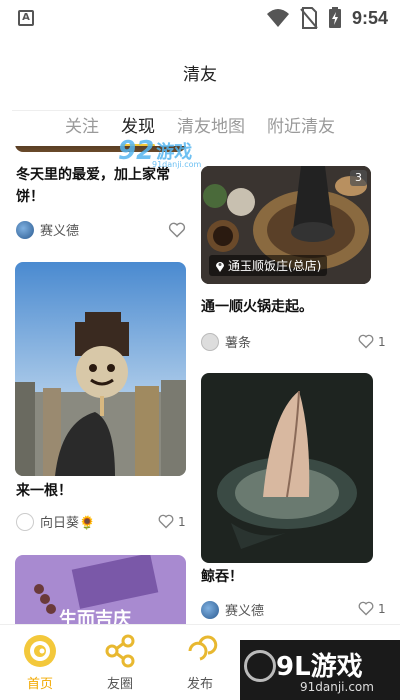  What do you see at coordinates (369, 17) in the screenshot?
I see `status-time: 9:54` at bounding box center [369, 17].